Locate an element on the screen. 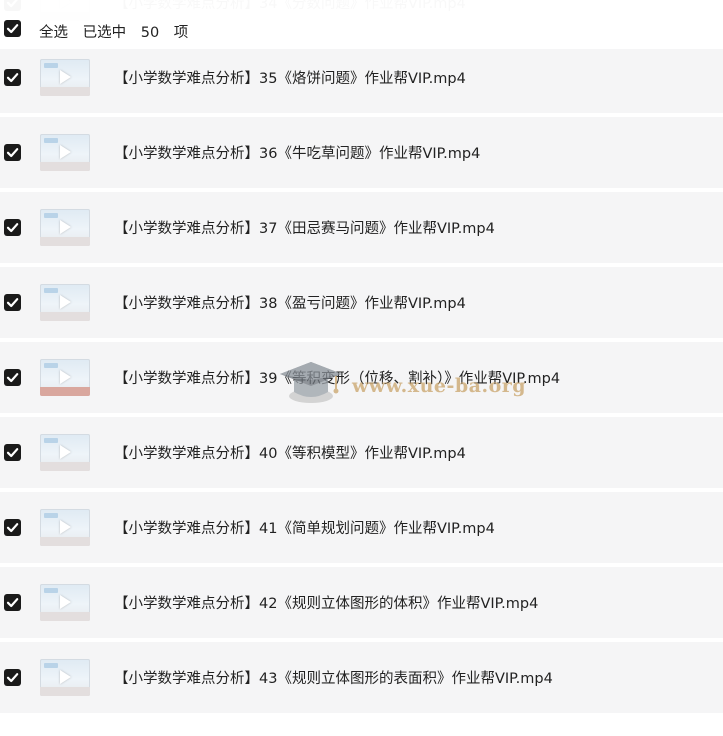 This screenshot has width=723, height=736. file-row: 【小学数学难点分析】38《盈亏问题》作业帮VIP.mp4 is located at coordinates (361, 302).